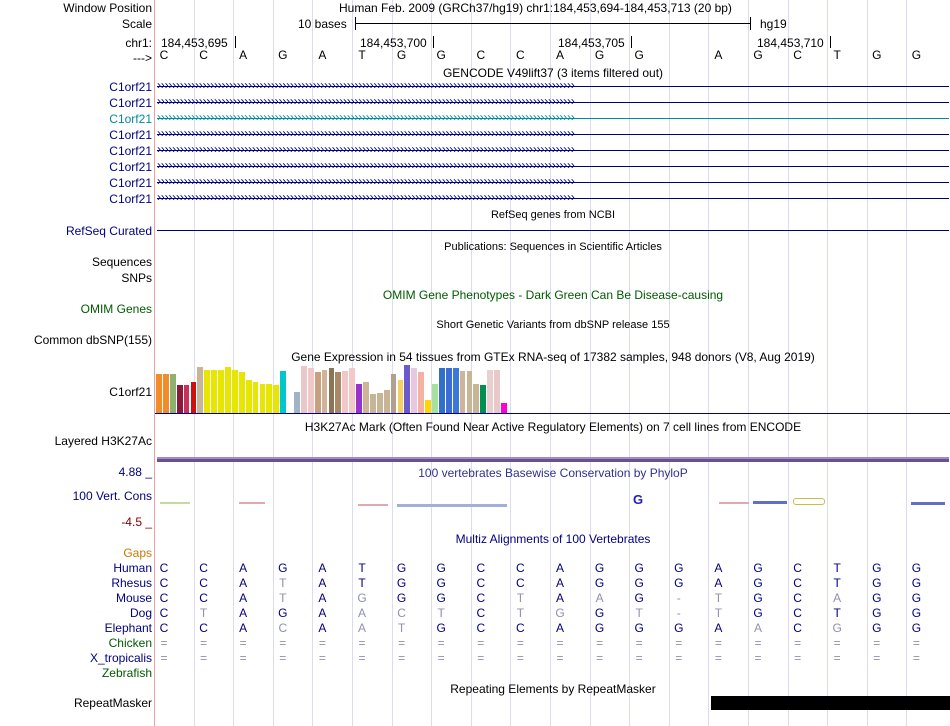 The width and height of the screenshot is (950, 726). Describe the element at coordinates (113, 703) in the screenshot. I see `repeatmasker-track-label: RepeatMasker` at that location.